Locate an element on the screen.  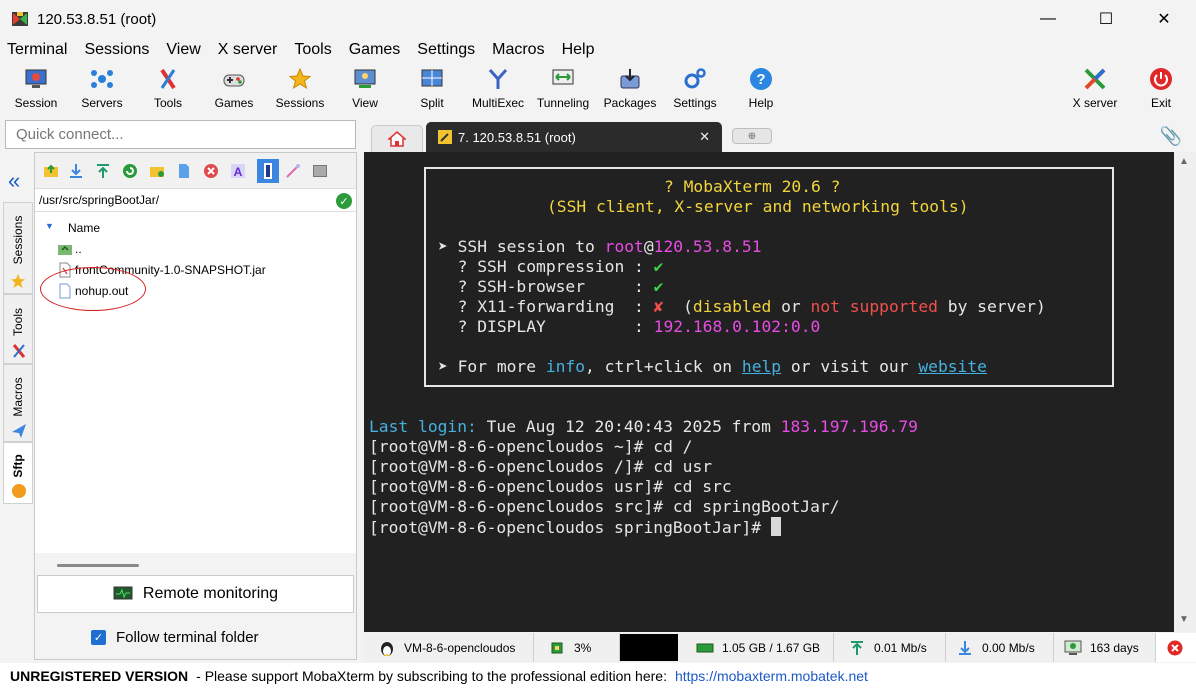
games-button: Games is located at coordinates (234, 89).